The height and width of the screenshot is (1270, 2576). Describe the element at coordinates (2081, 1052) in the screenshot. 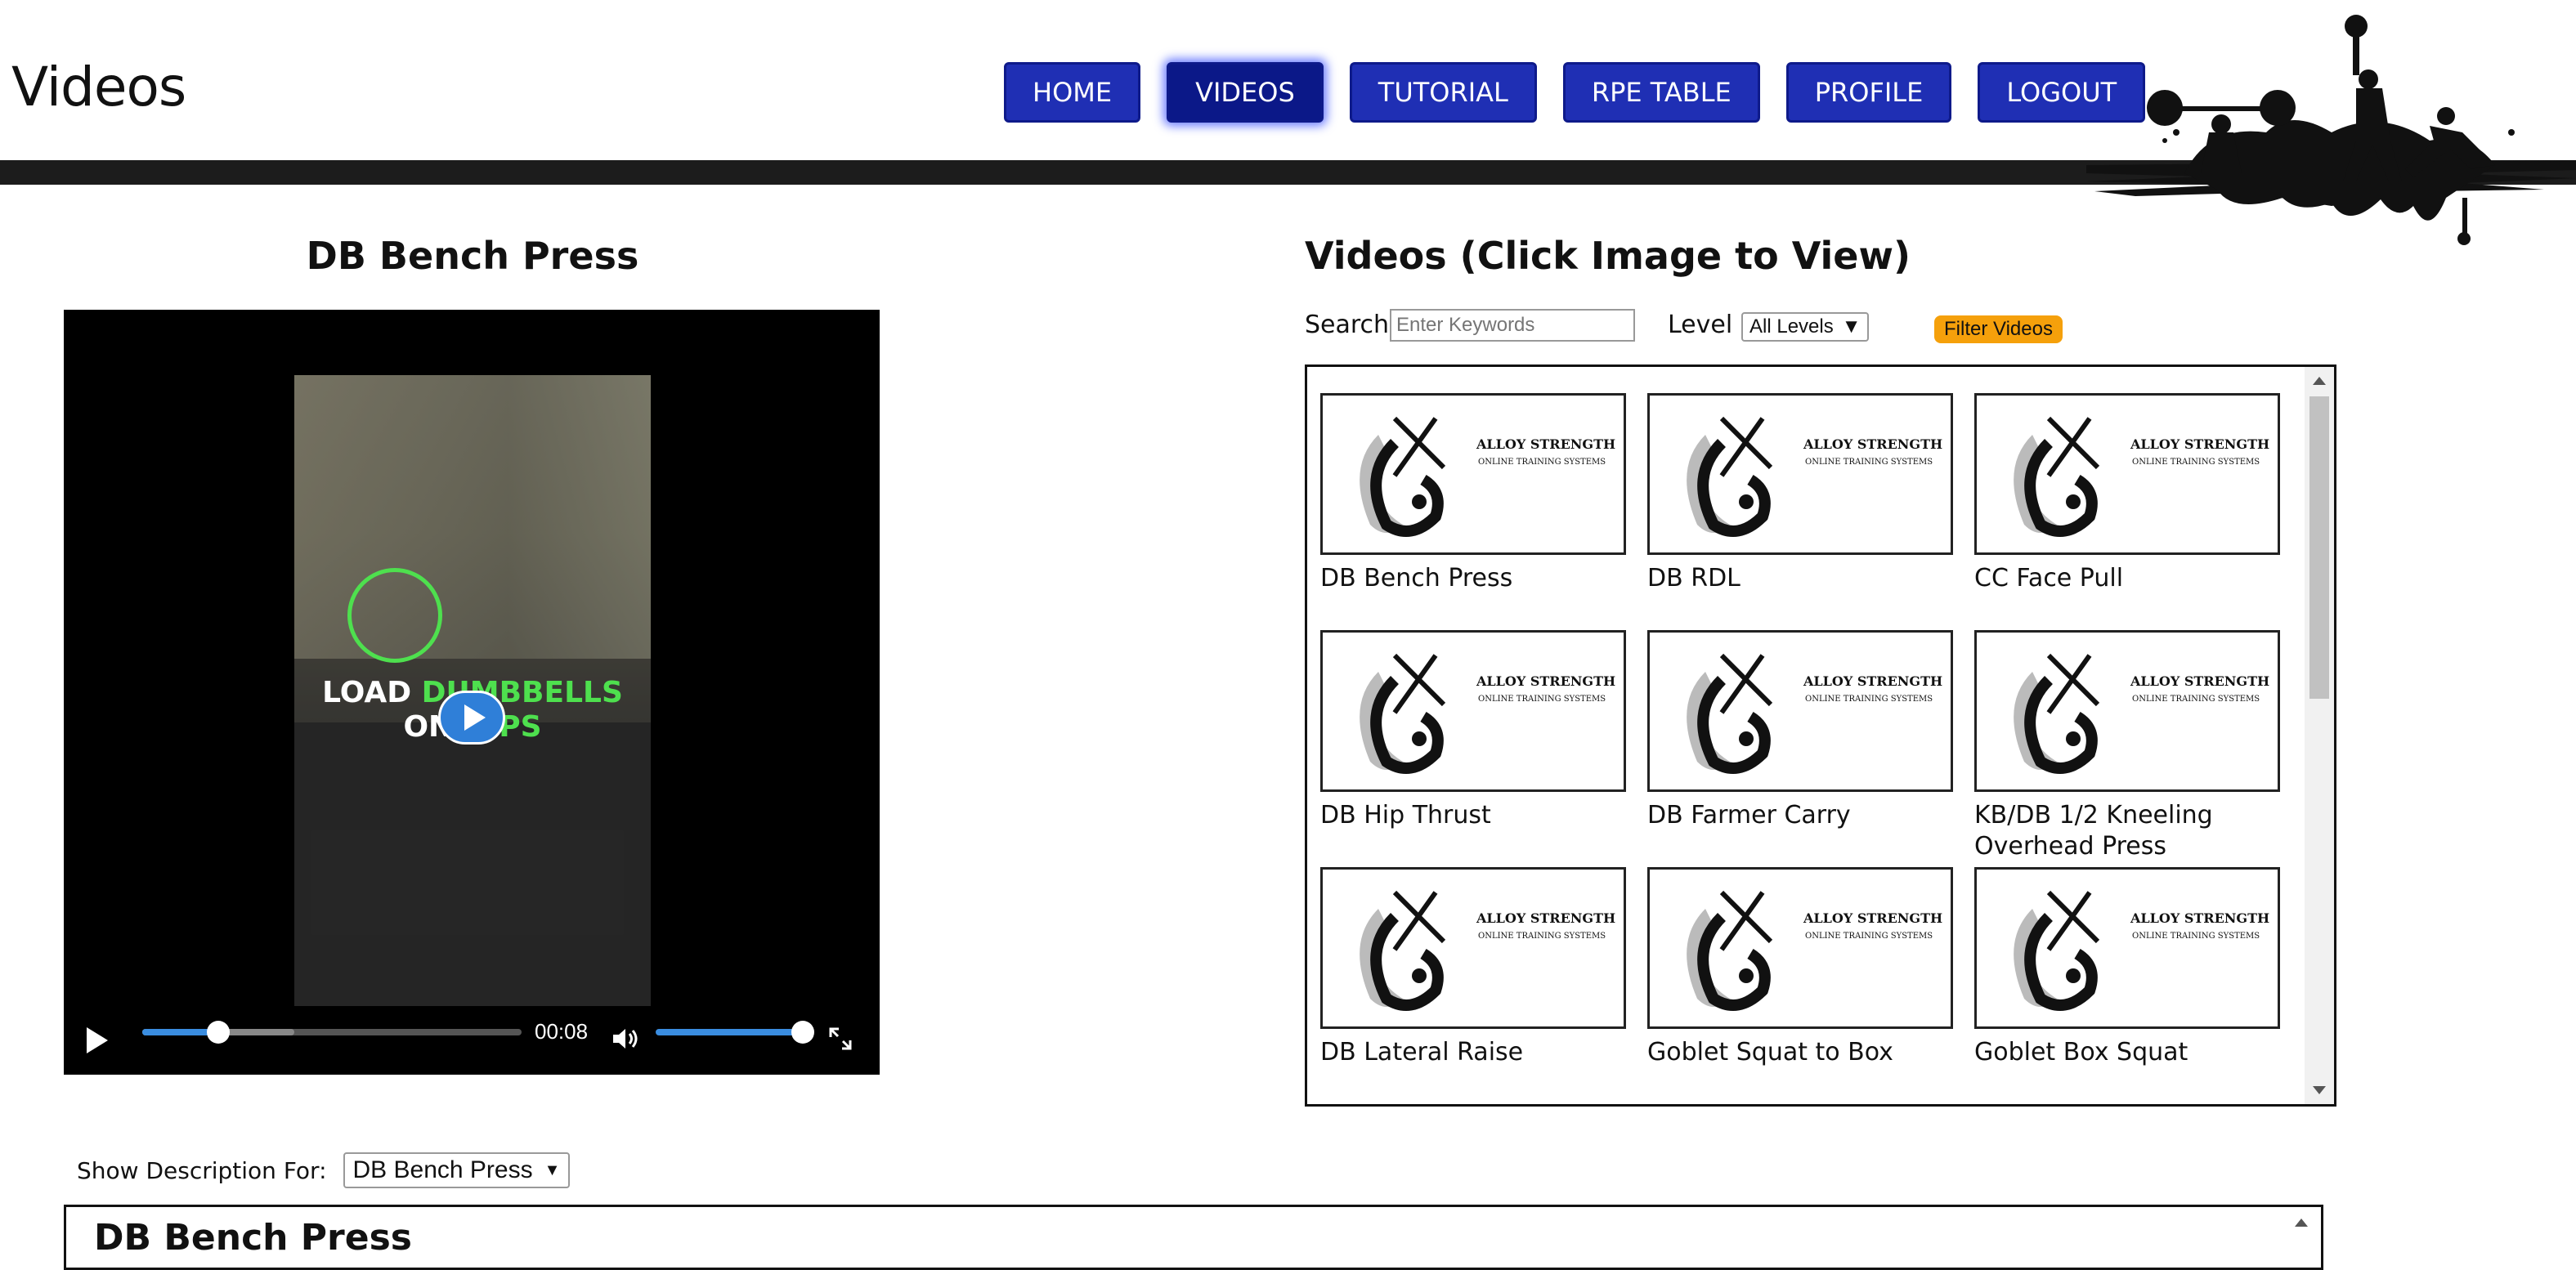

I see `video-card-title: Goblet Box Squat` at that location.